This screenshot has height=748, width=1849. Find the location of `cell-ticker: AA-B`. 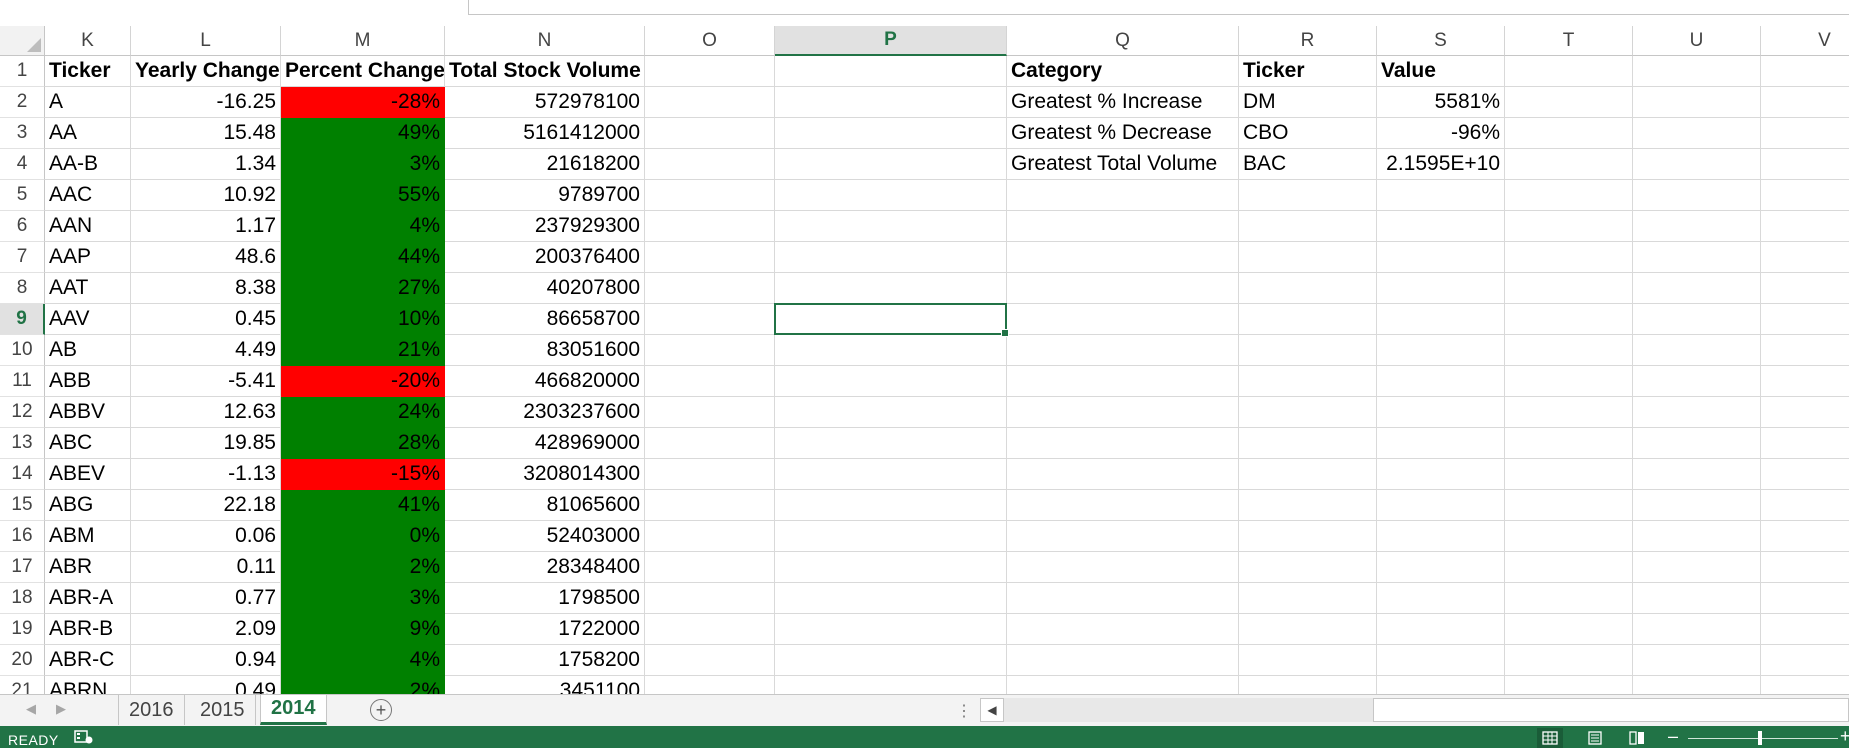

cell-ticker: AA-B is located at coordinates (88, 164).